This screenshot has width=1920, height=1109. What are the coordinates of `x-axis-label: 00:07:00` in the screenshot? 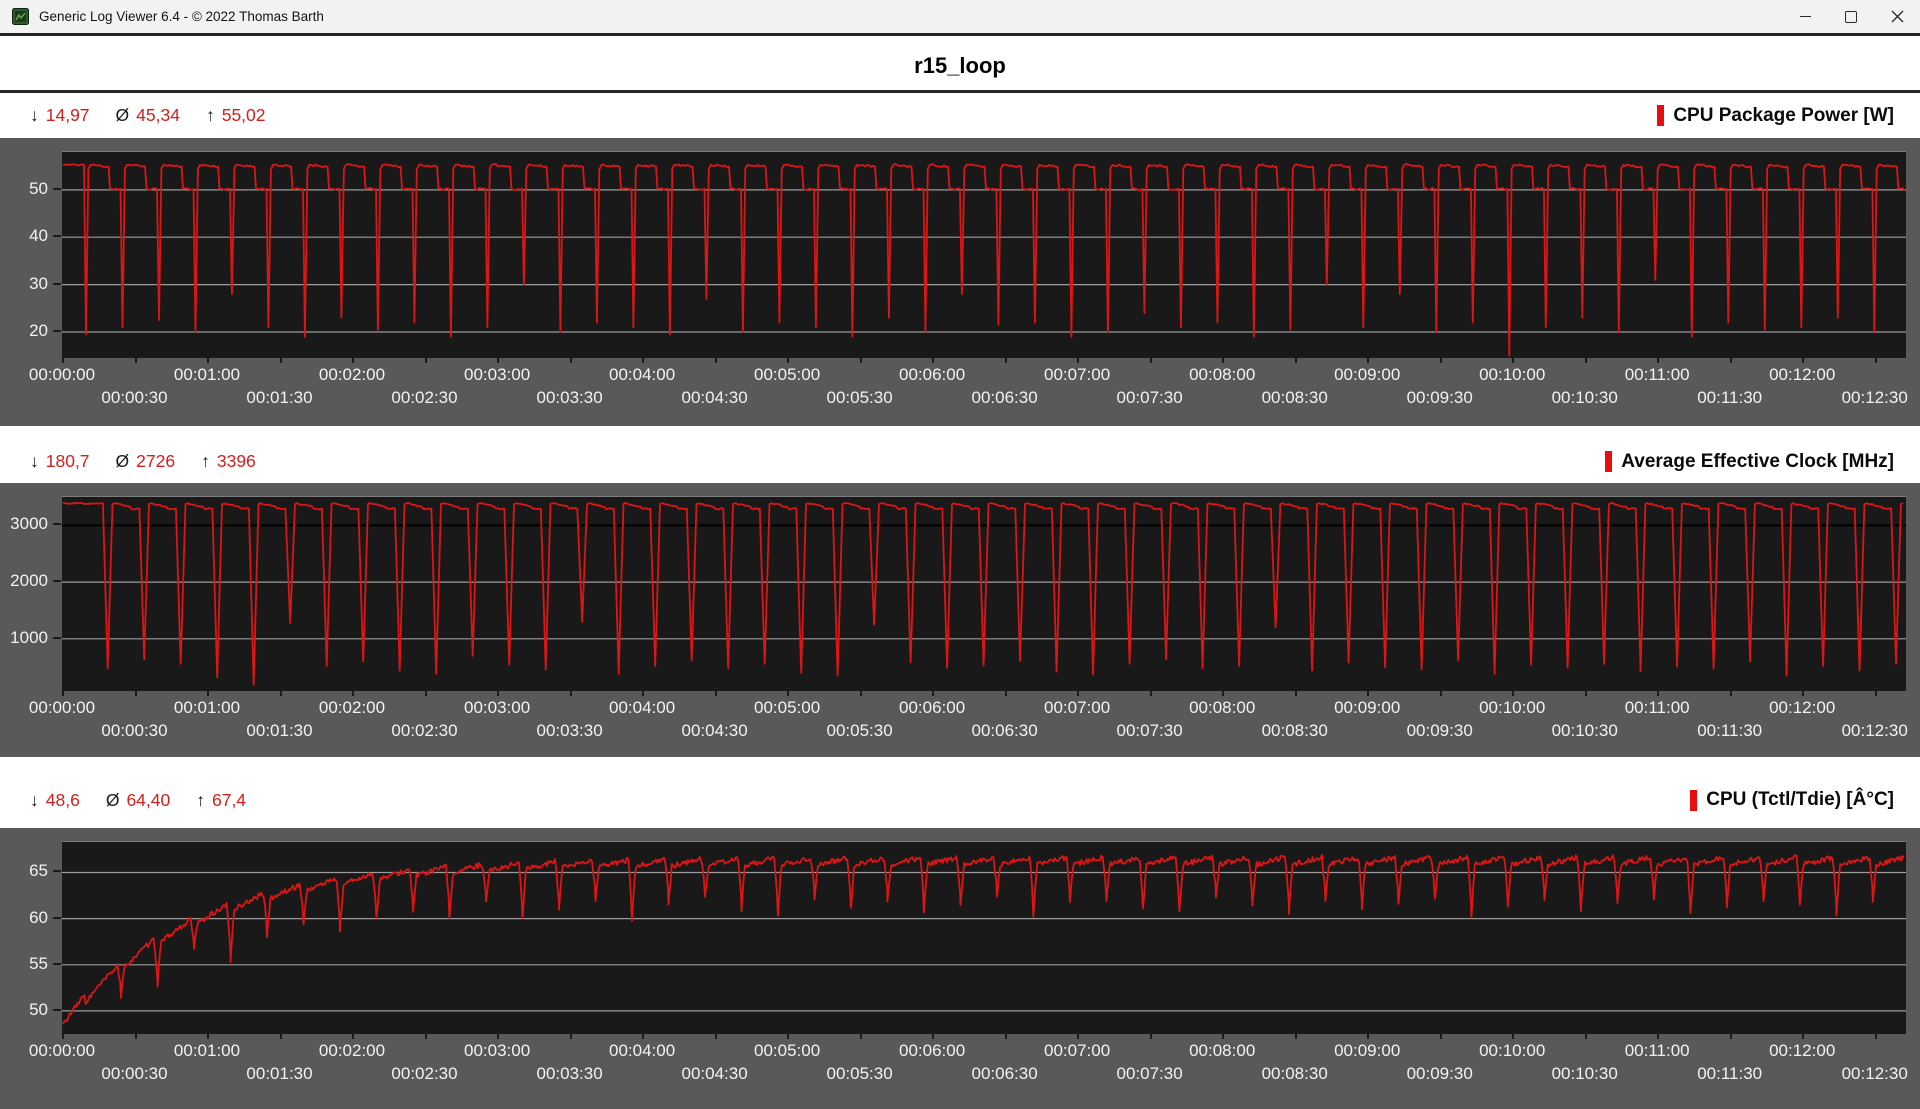 It's located at (1077, 374).